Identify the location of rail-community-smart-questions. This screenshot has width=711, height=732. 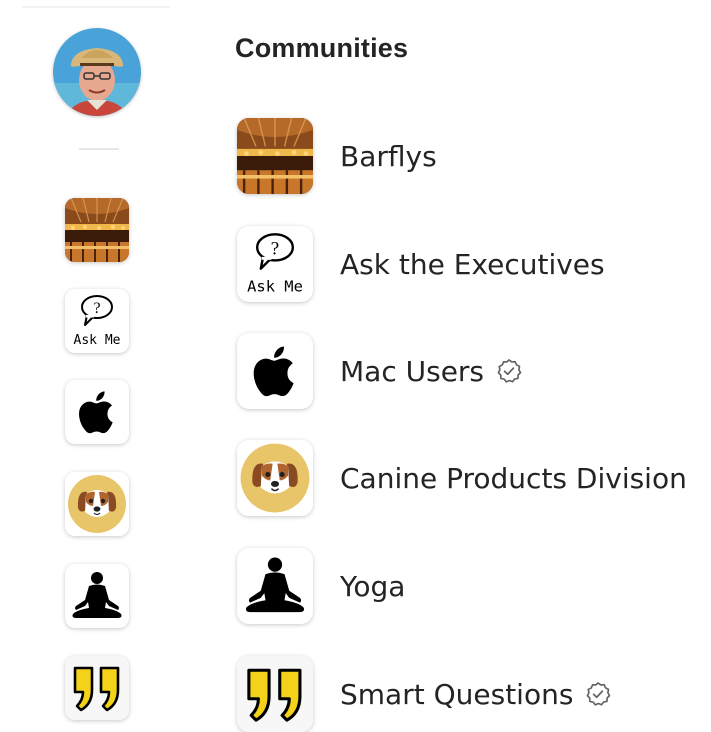
(97, 688).